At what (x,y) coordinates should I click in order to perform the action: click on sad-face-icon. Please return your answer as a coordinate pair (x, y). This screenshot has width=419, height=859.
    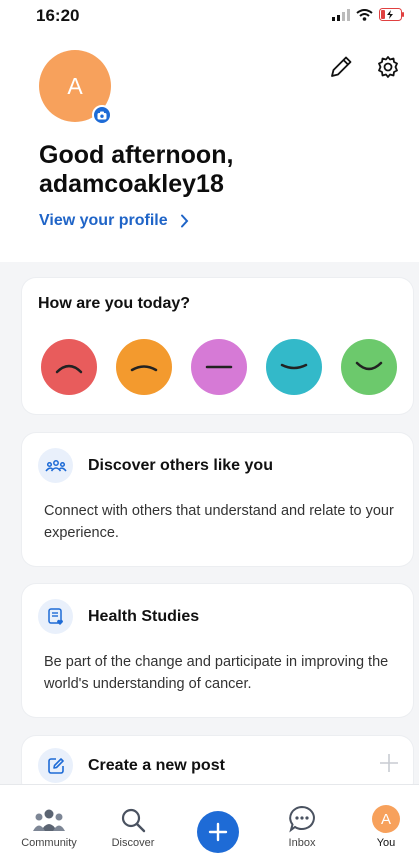
    Looking at the image, I should click on (144, 368).